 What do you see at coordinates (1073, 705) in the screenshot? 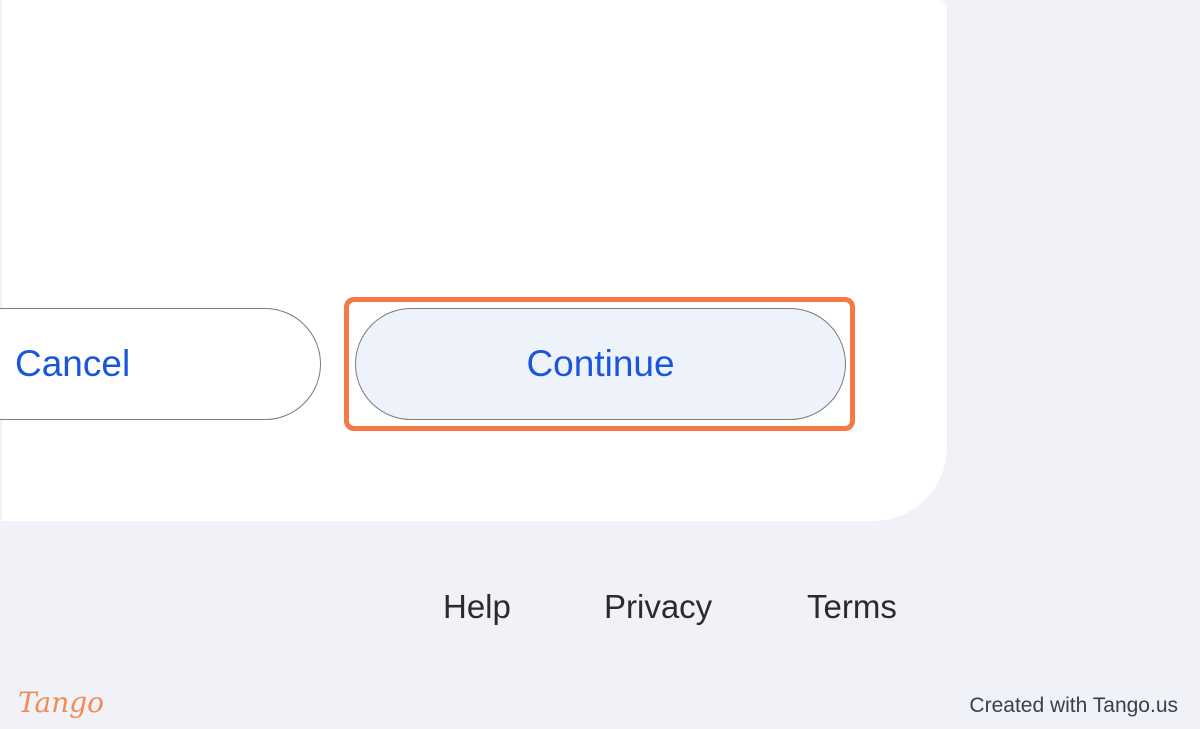
I see `tango-credit: Created with Tango.us` at bounding box center [1073, 705].